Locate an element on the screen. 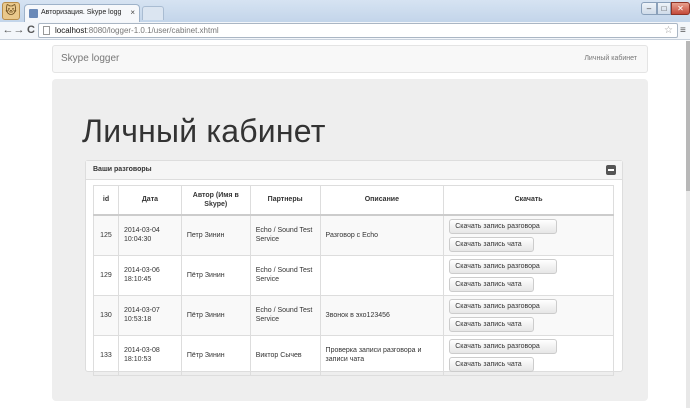 This screenshot has height=408, width=690. tab-title: Авторизация. Skype logg is located at coordinates (81, 12).